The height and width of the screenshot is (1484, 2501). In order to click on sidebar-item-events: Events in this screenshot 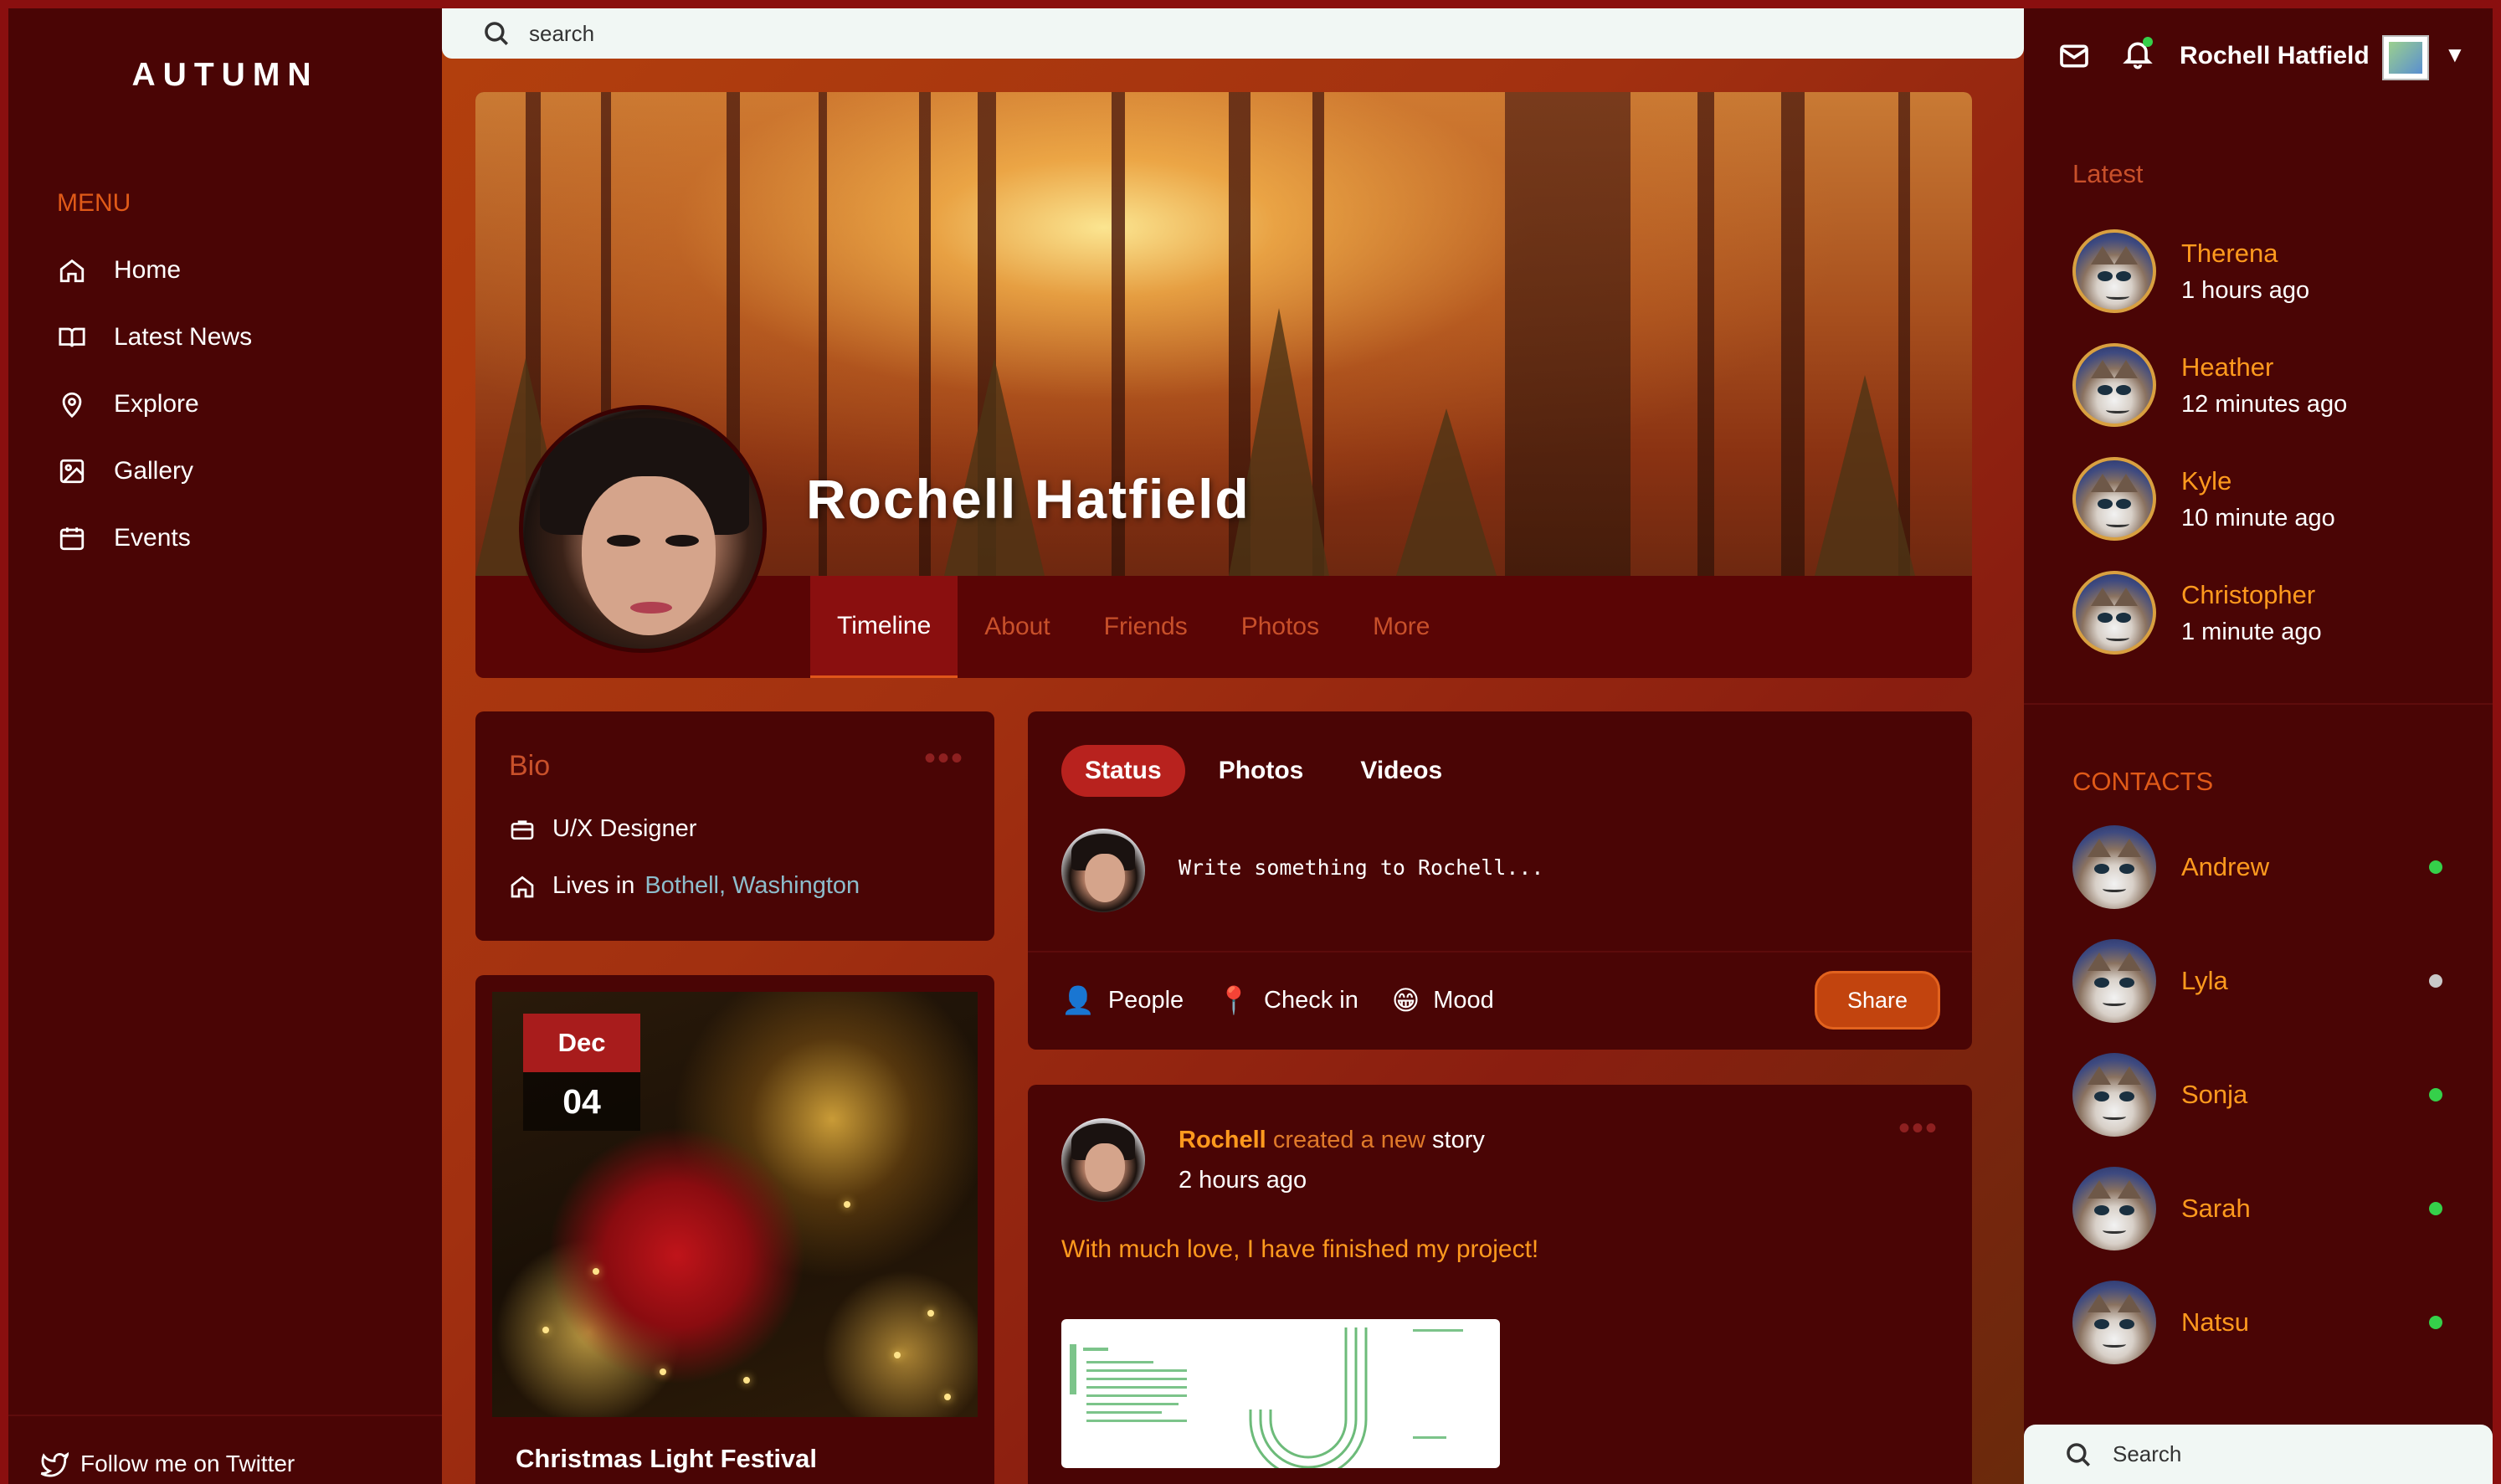, I will do `click(124, 538)`.